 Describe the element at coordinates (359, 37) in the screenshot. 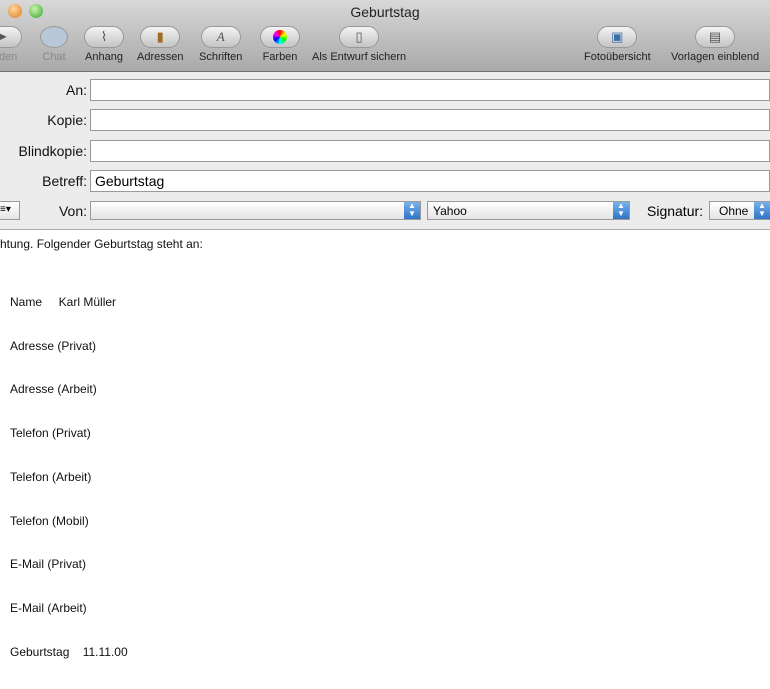

I see `draft-icon: ▯` at that location.